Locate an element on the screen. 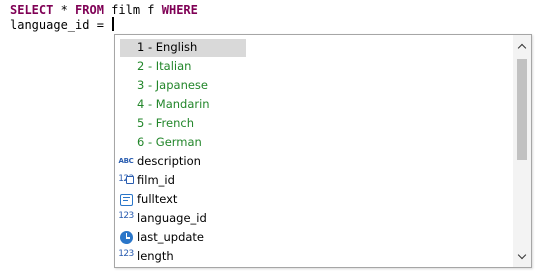 Image resolution: width=539 pixels, height=275 pixels. text-column-icon: ABC is located at coordinates (126, 161).